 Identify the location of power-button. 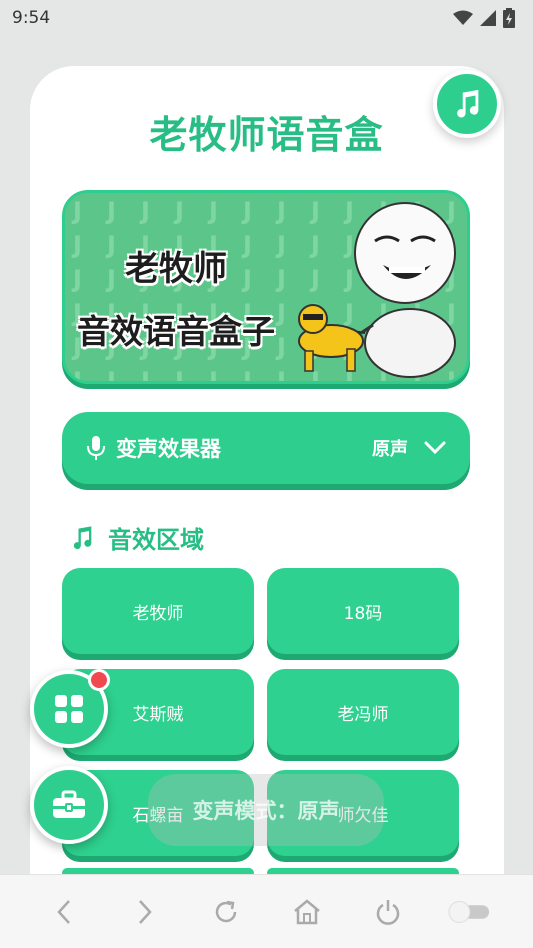
(388, 912).